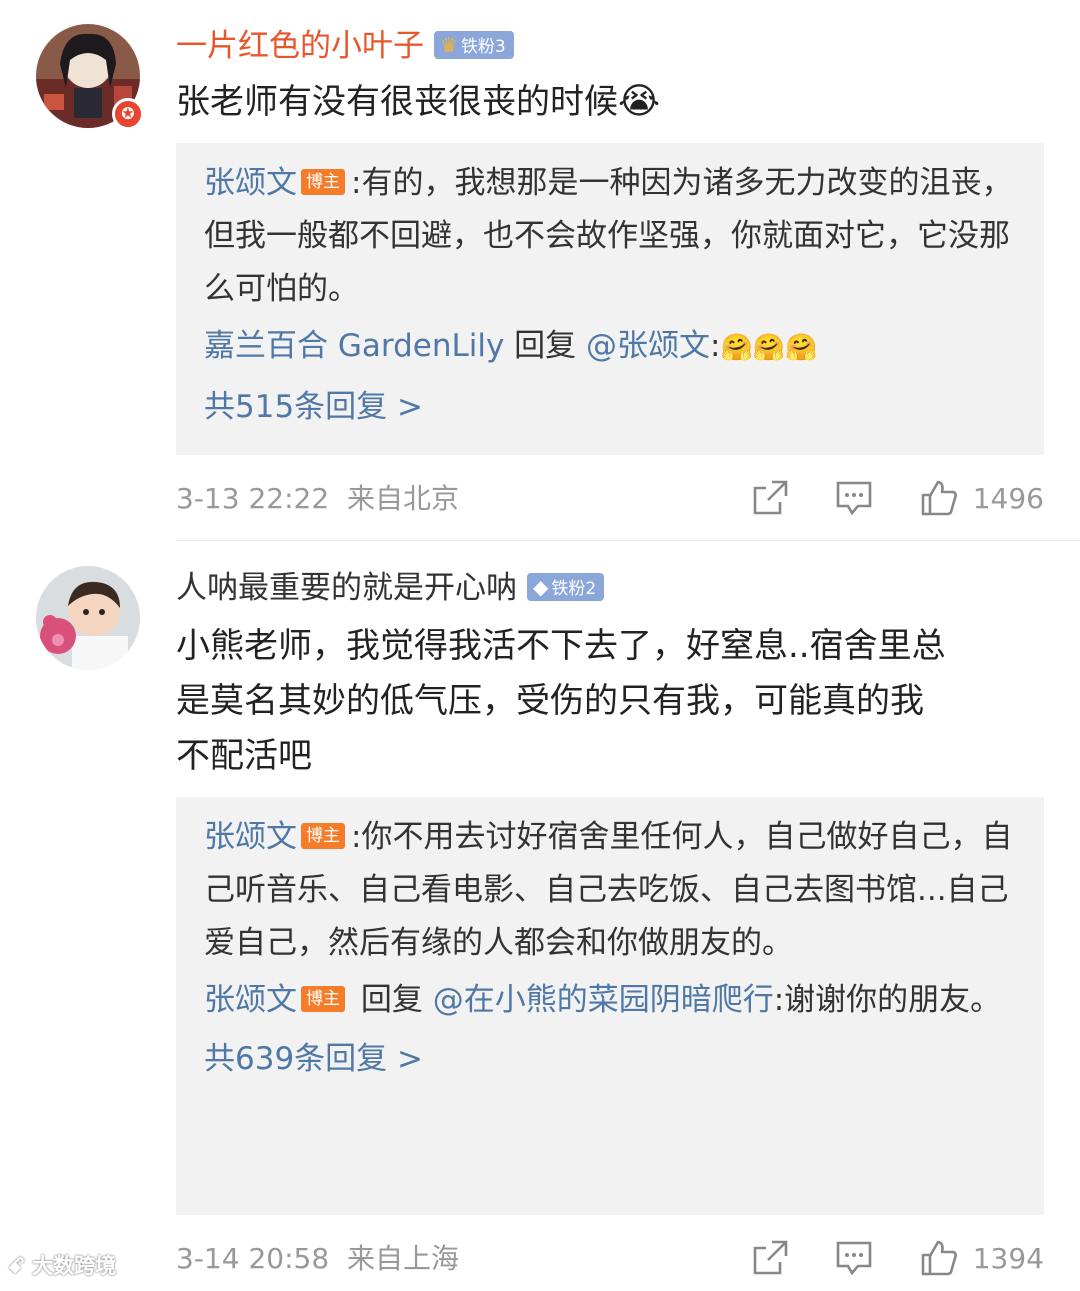 Image resolution: width=1080 pixels, height=1291 pixels. I want to click on reply-item: 张颂文 博主 回复 @在小熊的菜园阴暗爬行:谢谢你的朋友。, so click(610, 1000).